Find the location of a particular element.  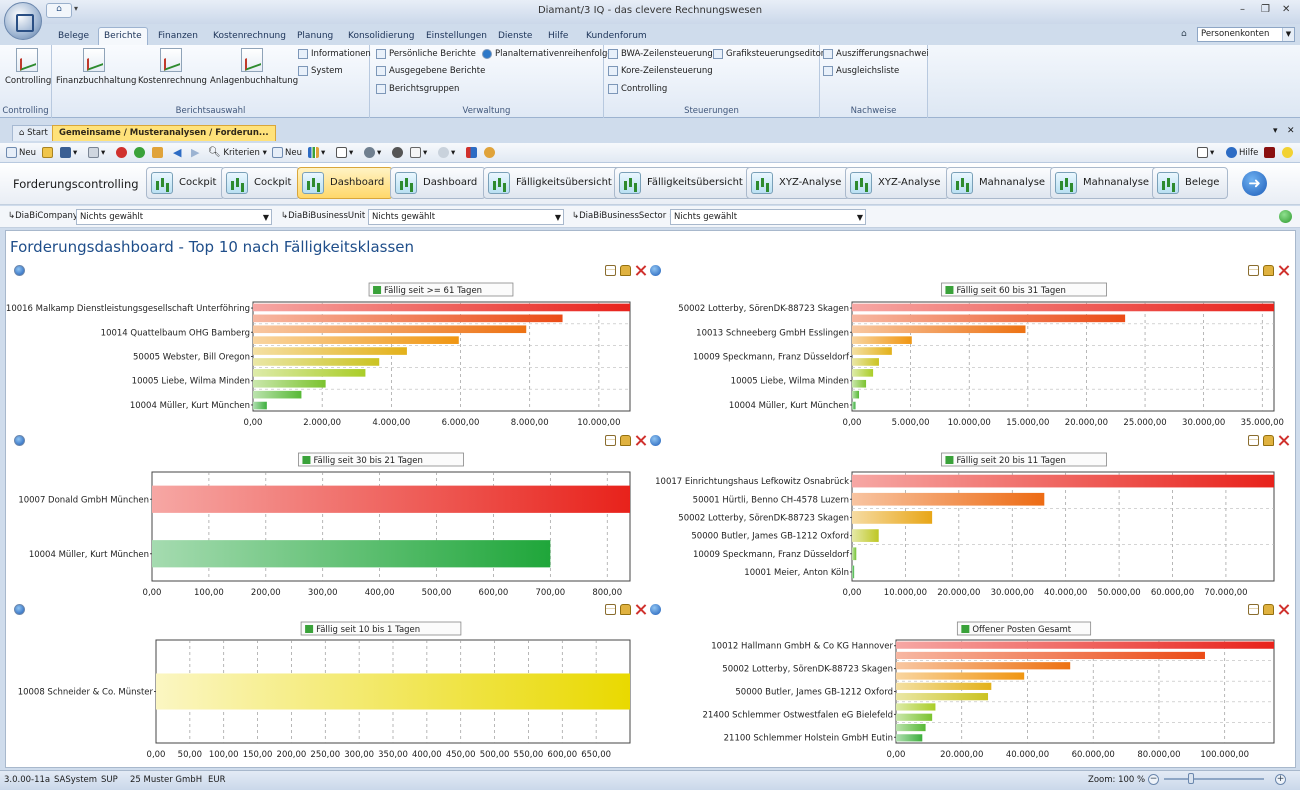

category-label: 10008 Schneider & Co. Münster is located at coordinates (86, 693).